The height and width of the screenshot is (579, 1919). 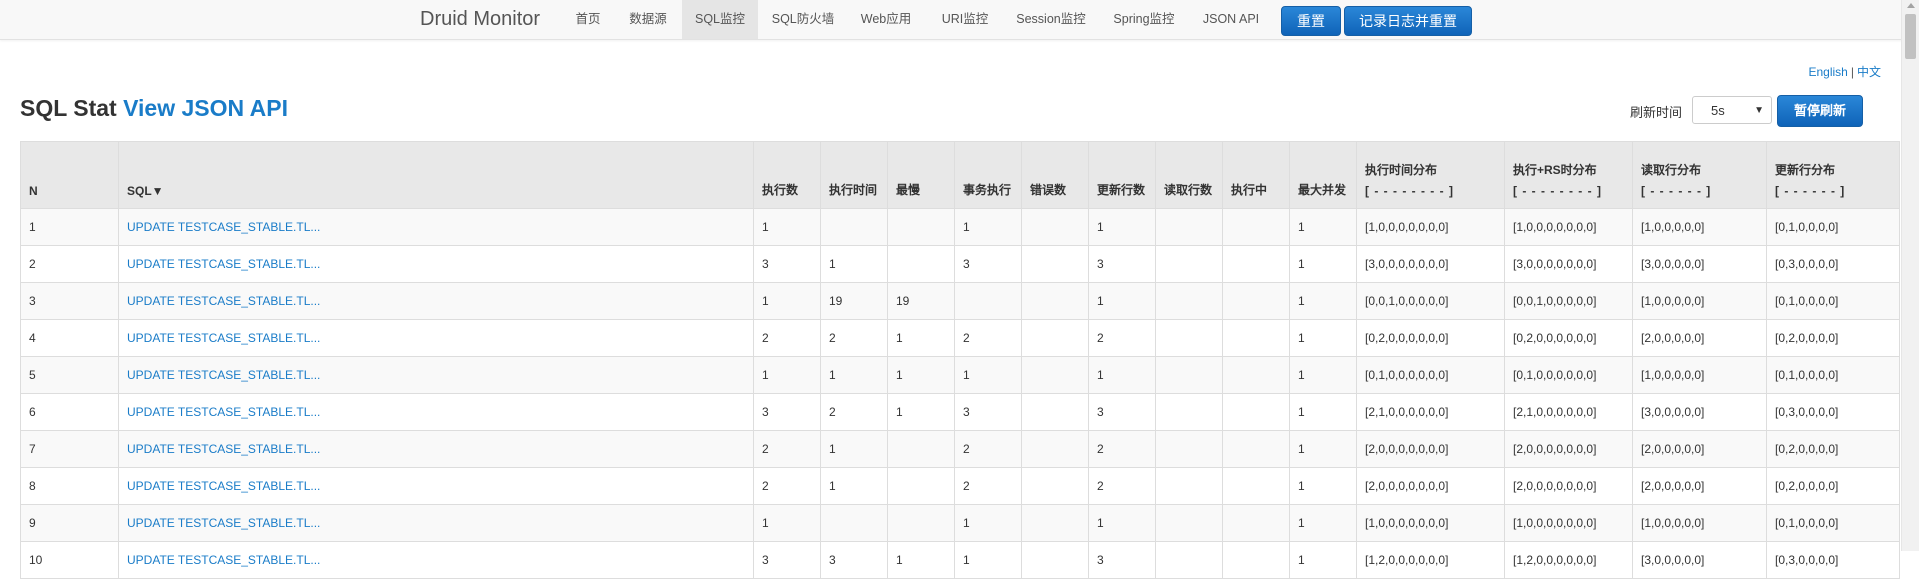 I want to click on brand-title: Druid Monitor, so click(x=480, y=19).